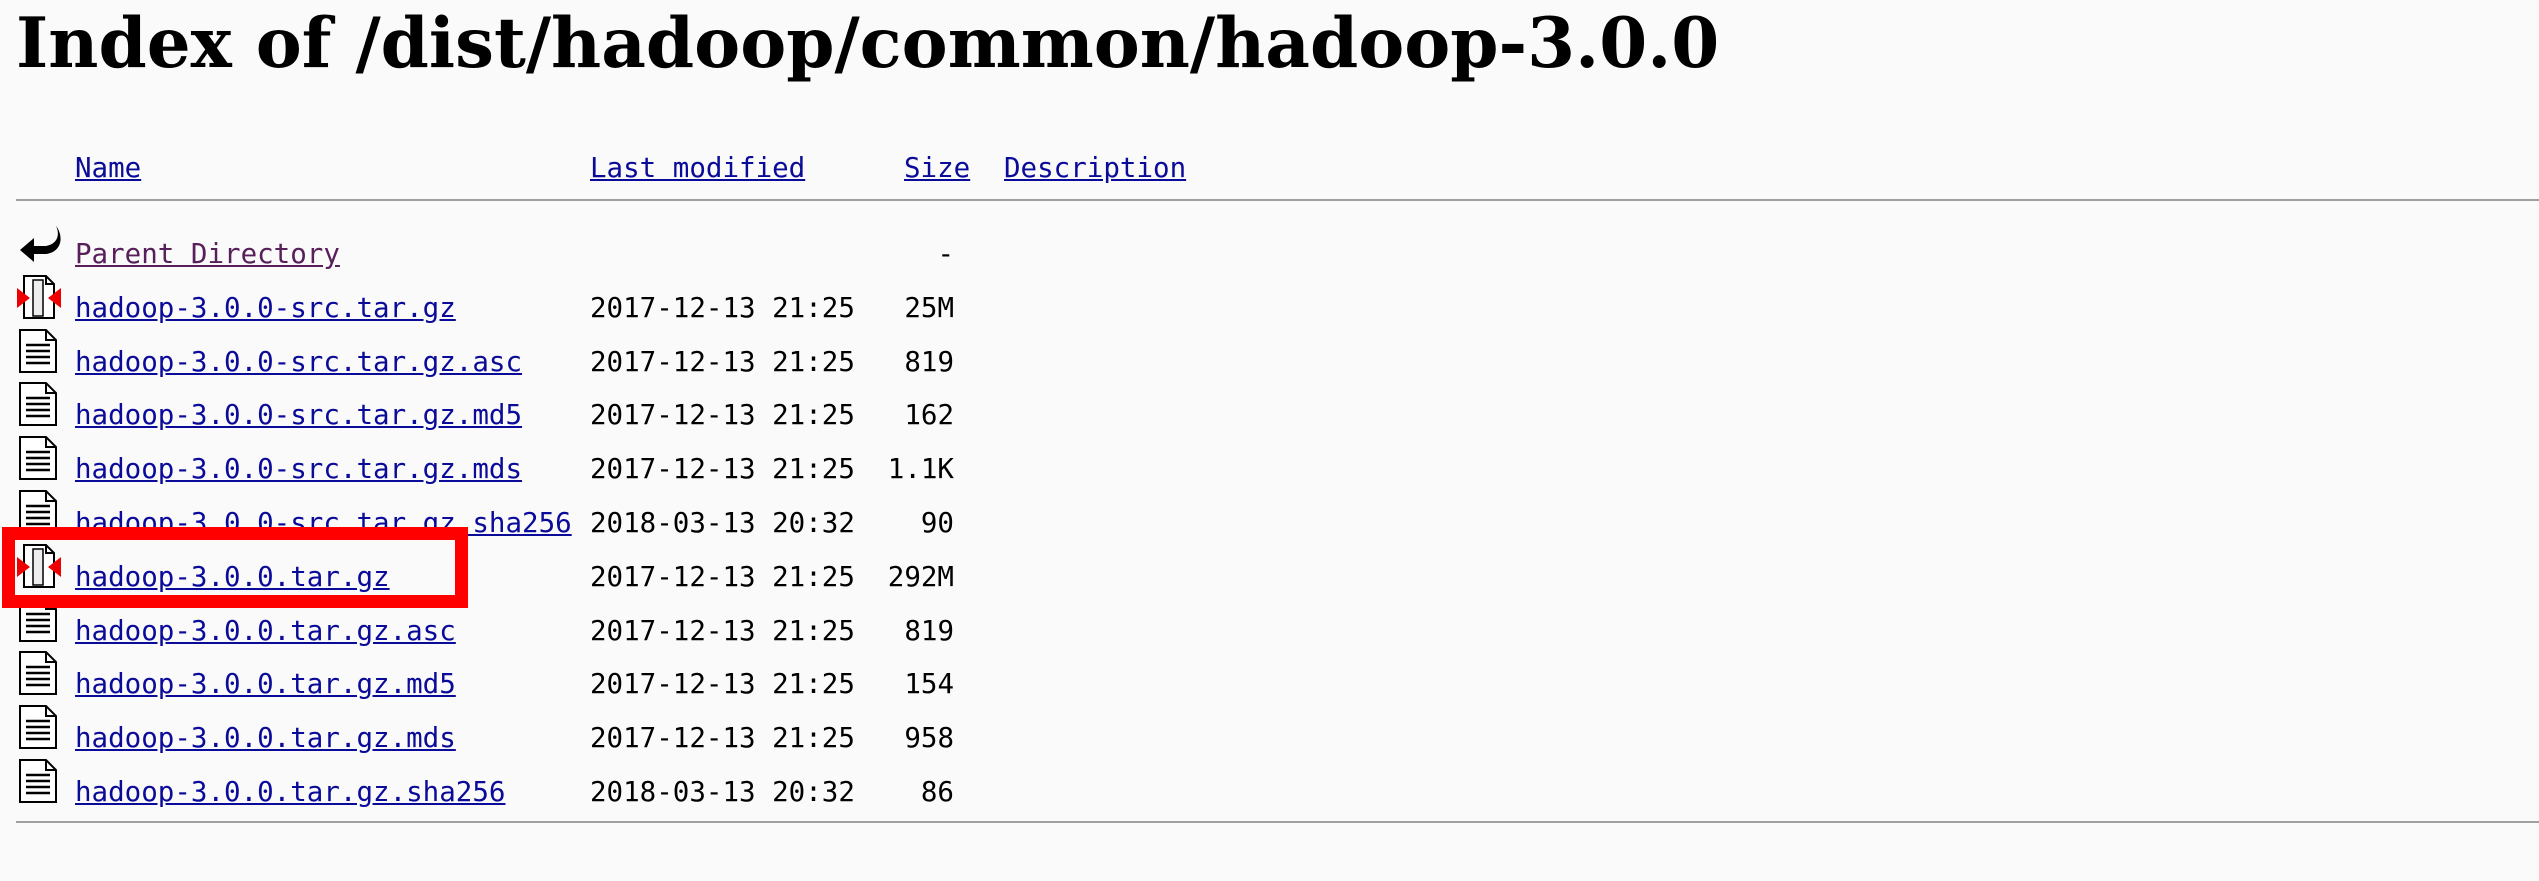 This screenshot has width=2539, height=881. What do you see at coordinates (929, 307) in the screenshot?
I see `file-size-text: 25M` at bounding box center [929, 307].